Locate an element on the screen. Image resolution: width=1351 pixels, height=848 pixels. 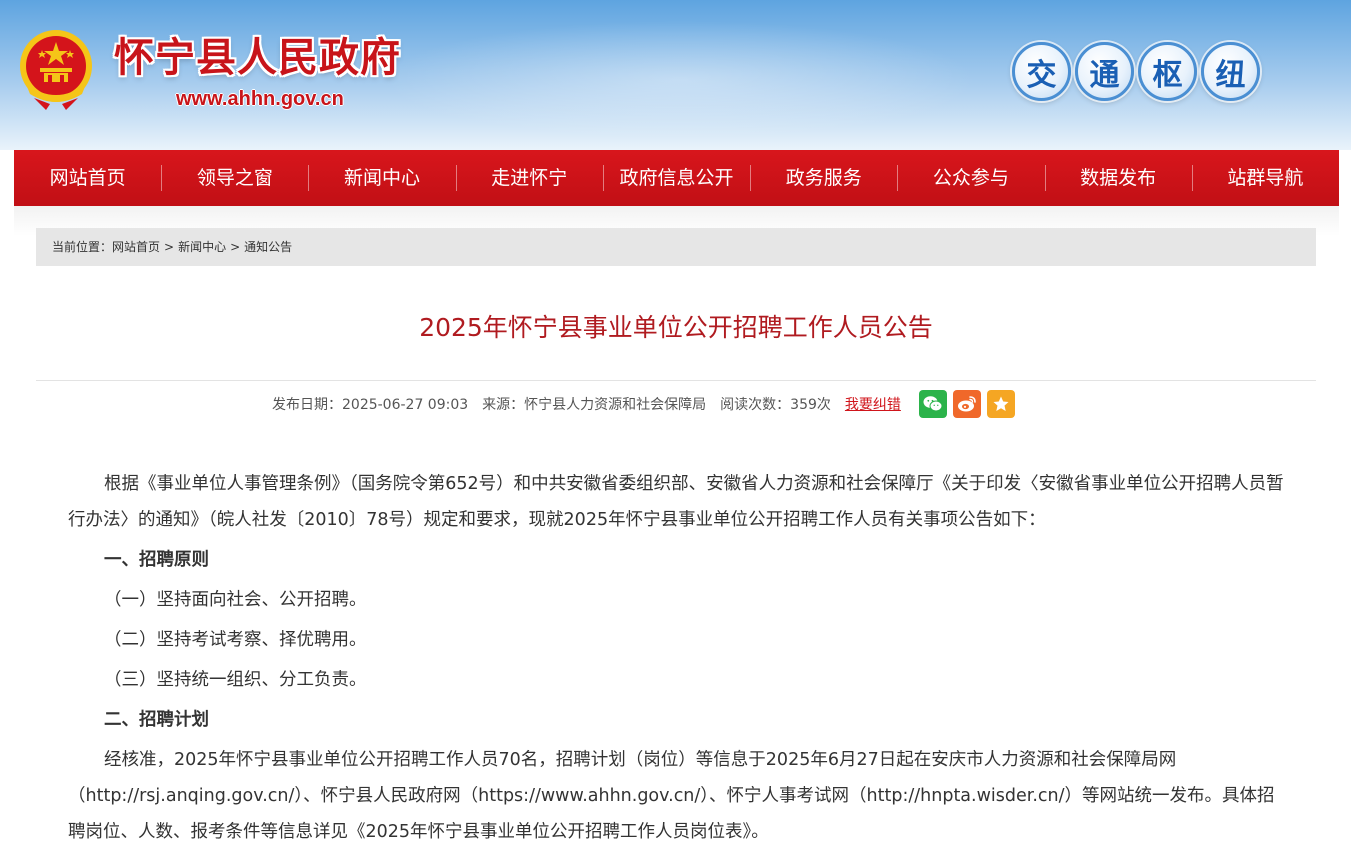
breadcrumb-prefix: 当前位置： is located at coordinates (82, 247).